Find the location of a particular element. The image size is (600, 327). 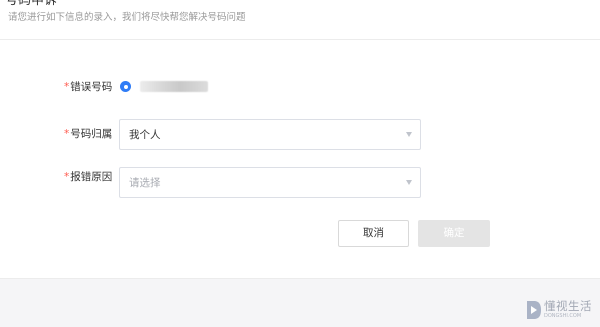

watermark-logo-icon is located at coordinates (534, 310).